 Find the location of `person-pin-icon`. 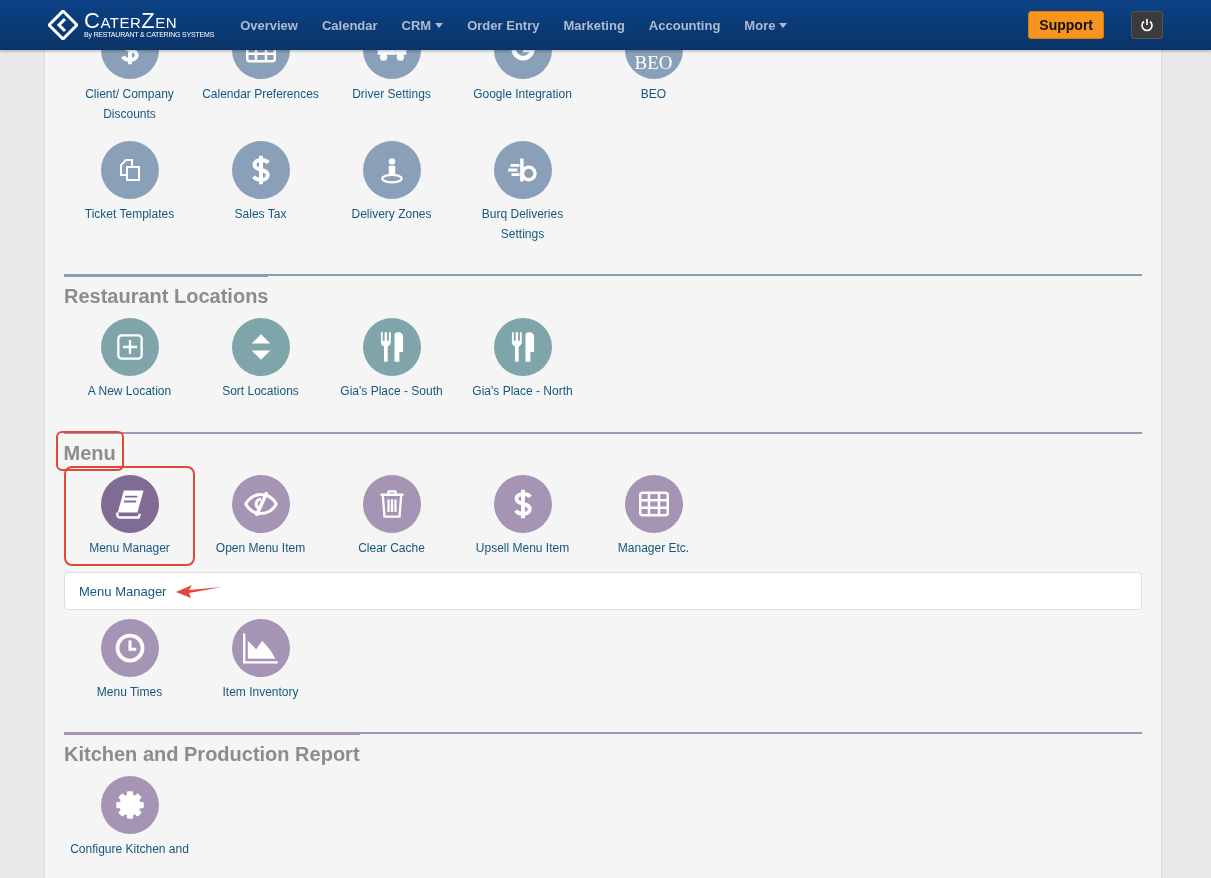

person-pin-icon is located at coordinates (391, 169).